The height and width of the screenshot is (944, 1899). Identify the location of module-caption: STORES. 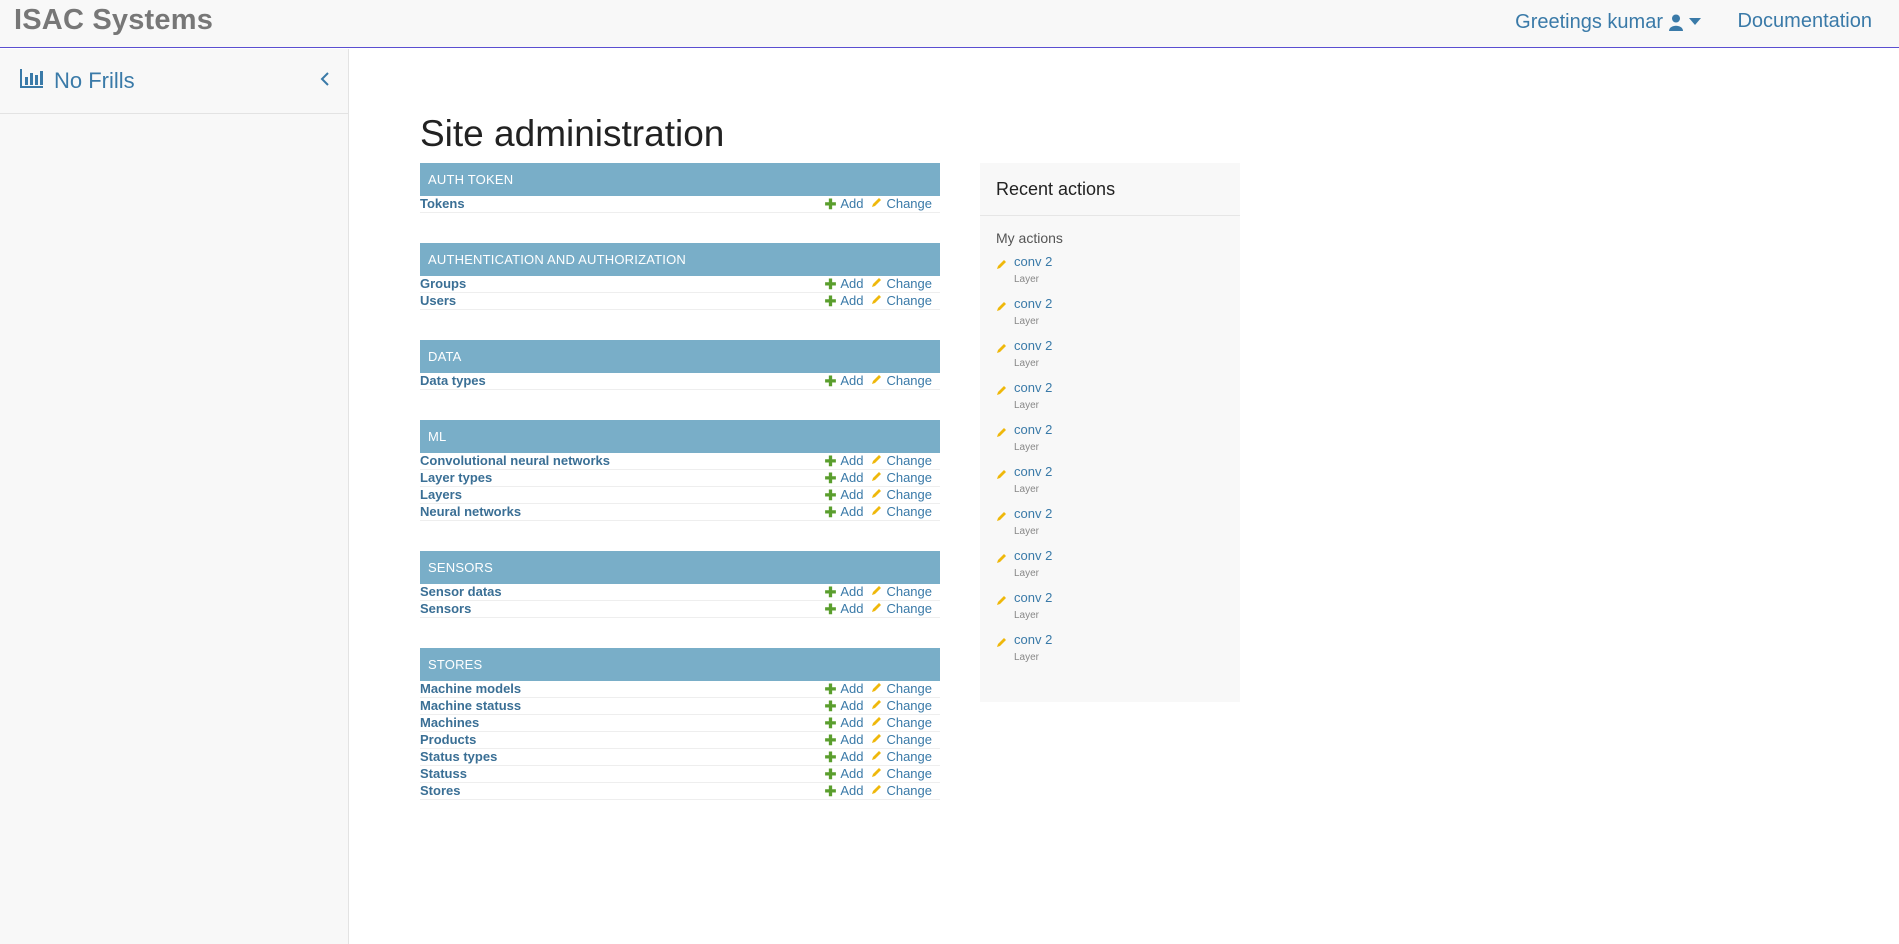
(680, 664).